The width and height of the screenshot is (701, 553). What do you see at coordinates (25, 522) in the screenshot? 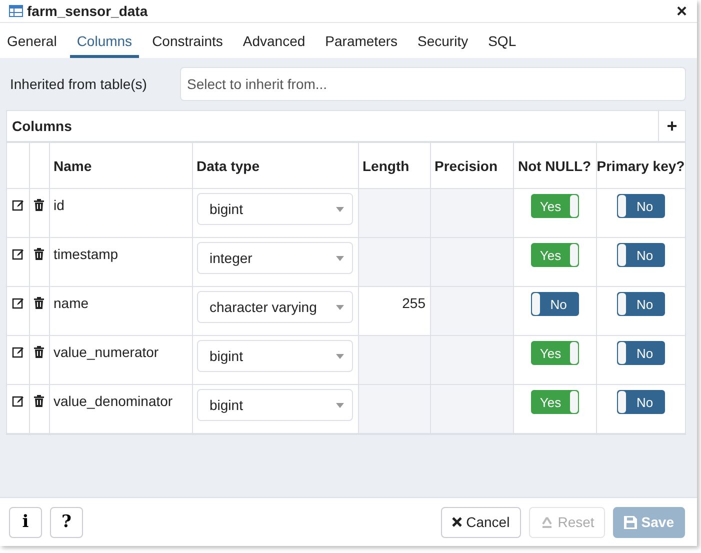
I see `info-button: i` at bounding box center [25, 522].